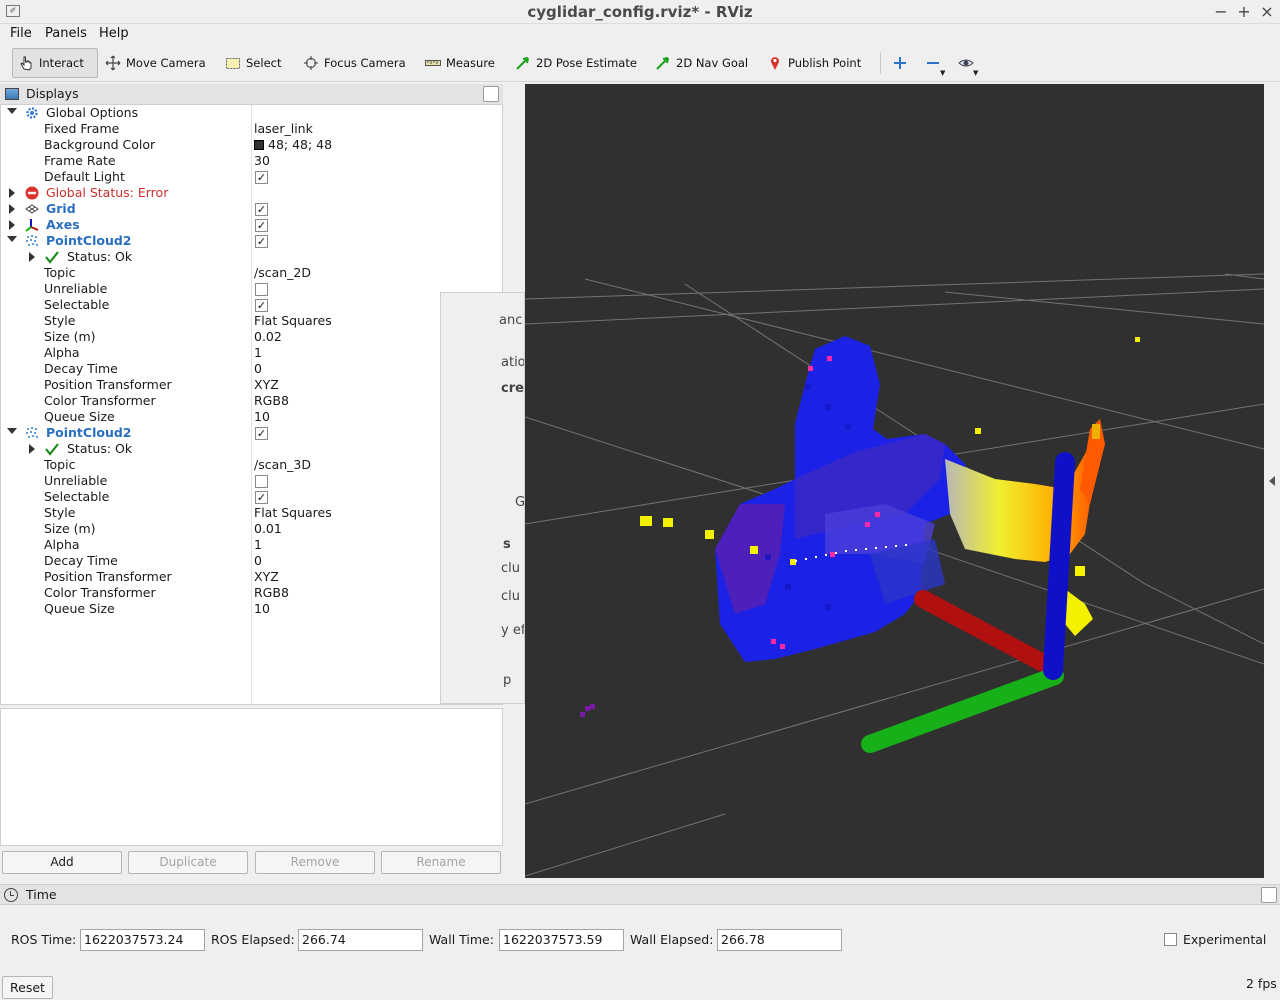 Image resolution: width=1280 pixels, height=1000 pixels. I want to click on menu-panels: Panels, so click(66, 33).